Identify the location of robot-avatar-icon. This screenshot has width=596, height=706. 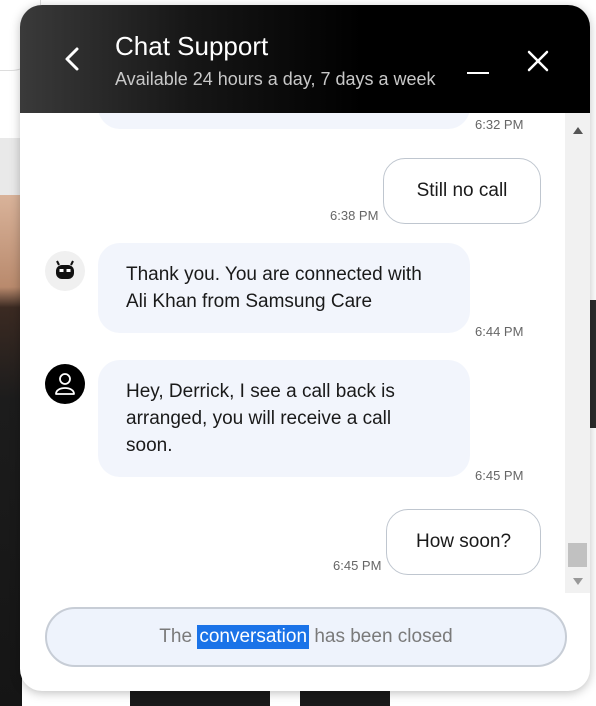
(65, 269).